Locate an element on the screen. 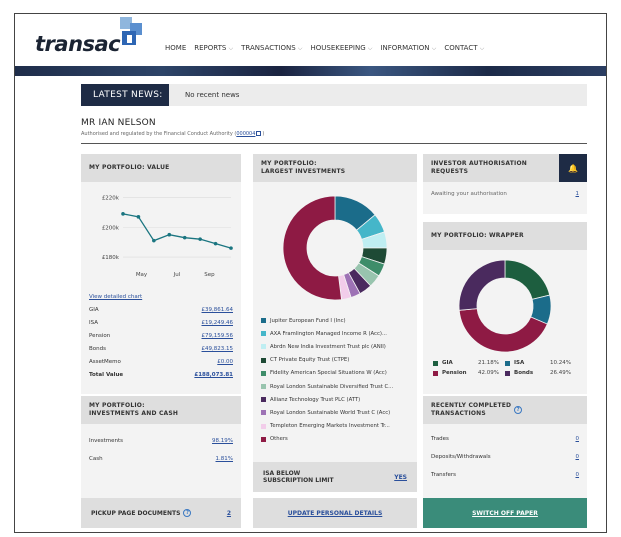 The width and height of the screenshot is (621, 537). switch-off-paper-button: SWITCH OFF PAPER is located at coordinates (505, 513).